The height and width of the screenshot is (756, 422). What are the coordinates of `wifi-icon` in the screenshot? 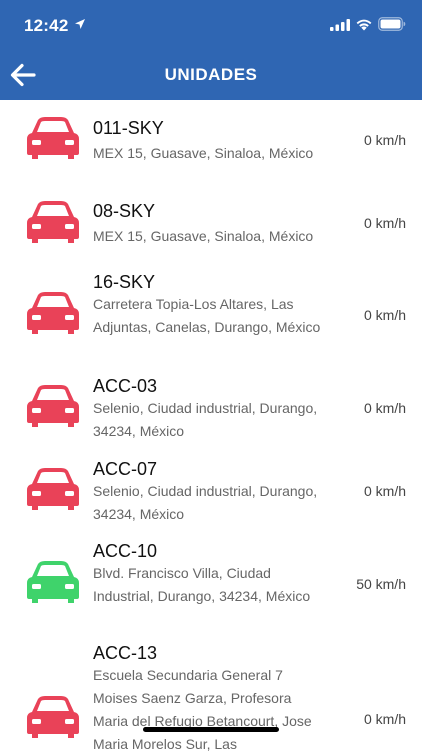 It's located at (364, 25).